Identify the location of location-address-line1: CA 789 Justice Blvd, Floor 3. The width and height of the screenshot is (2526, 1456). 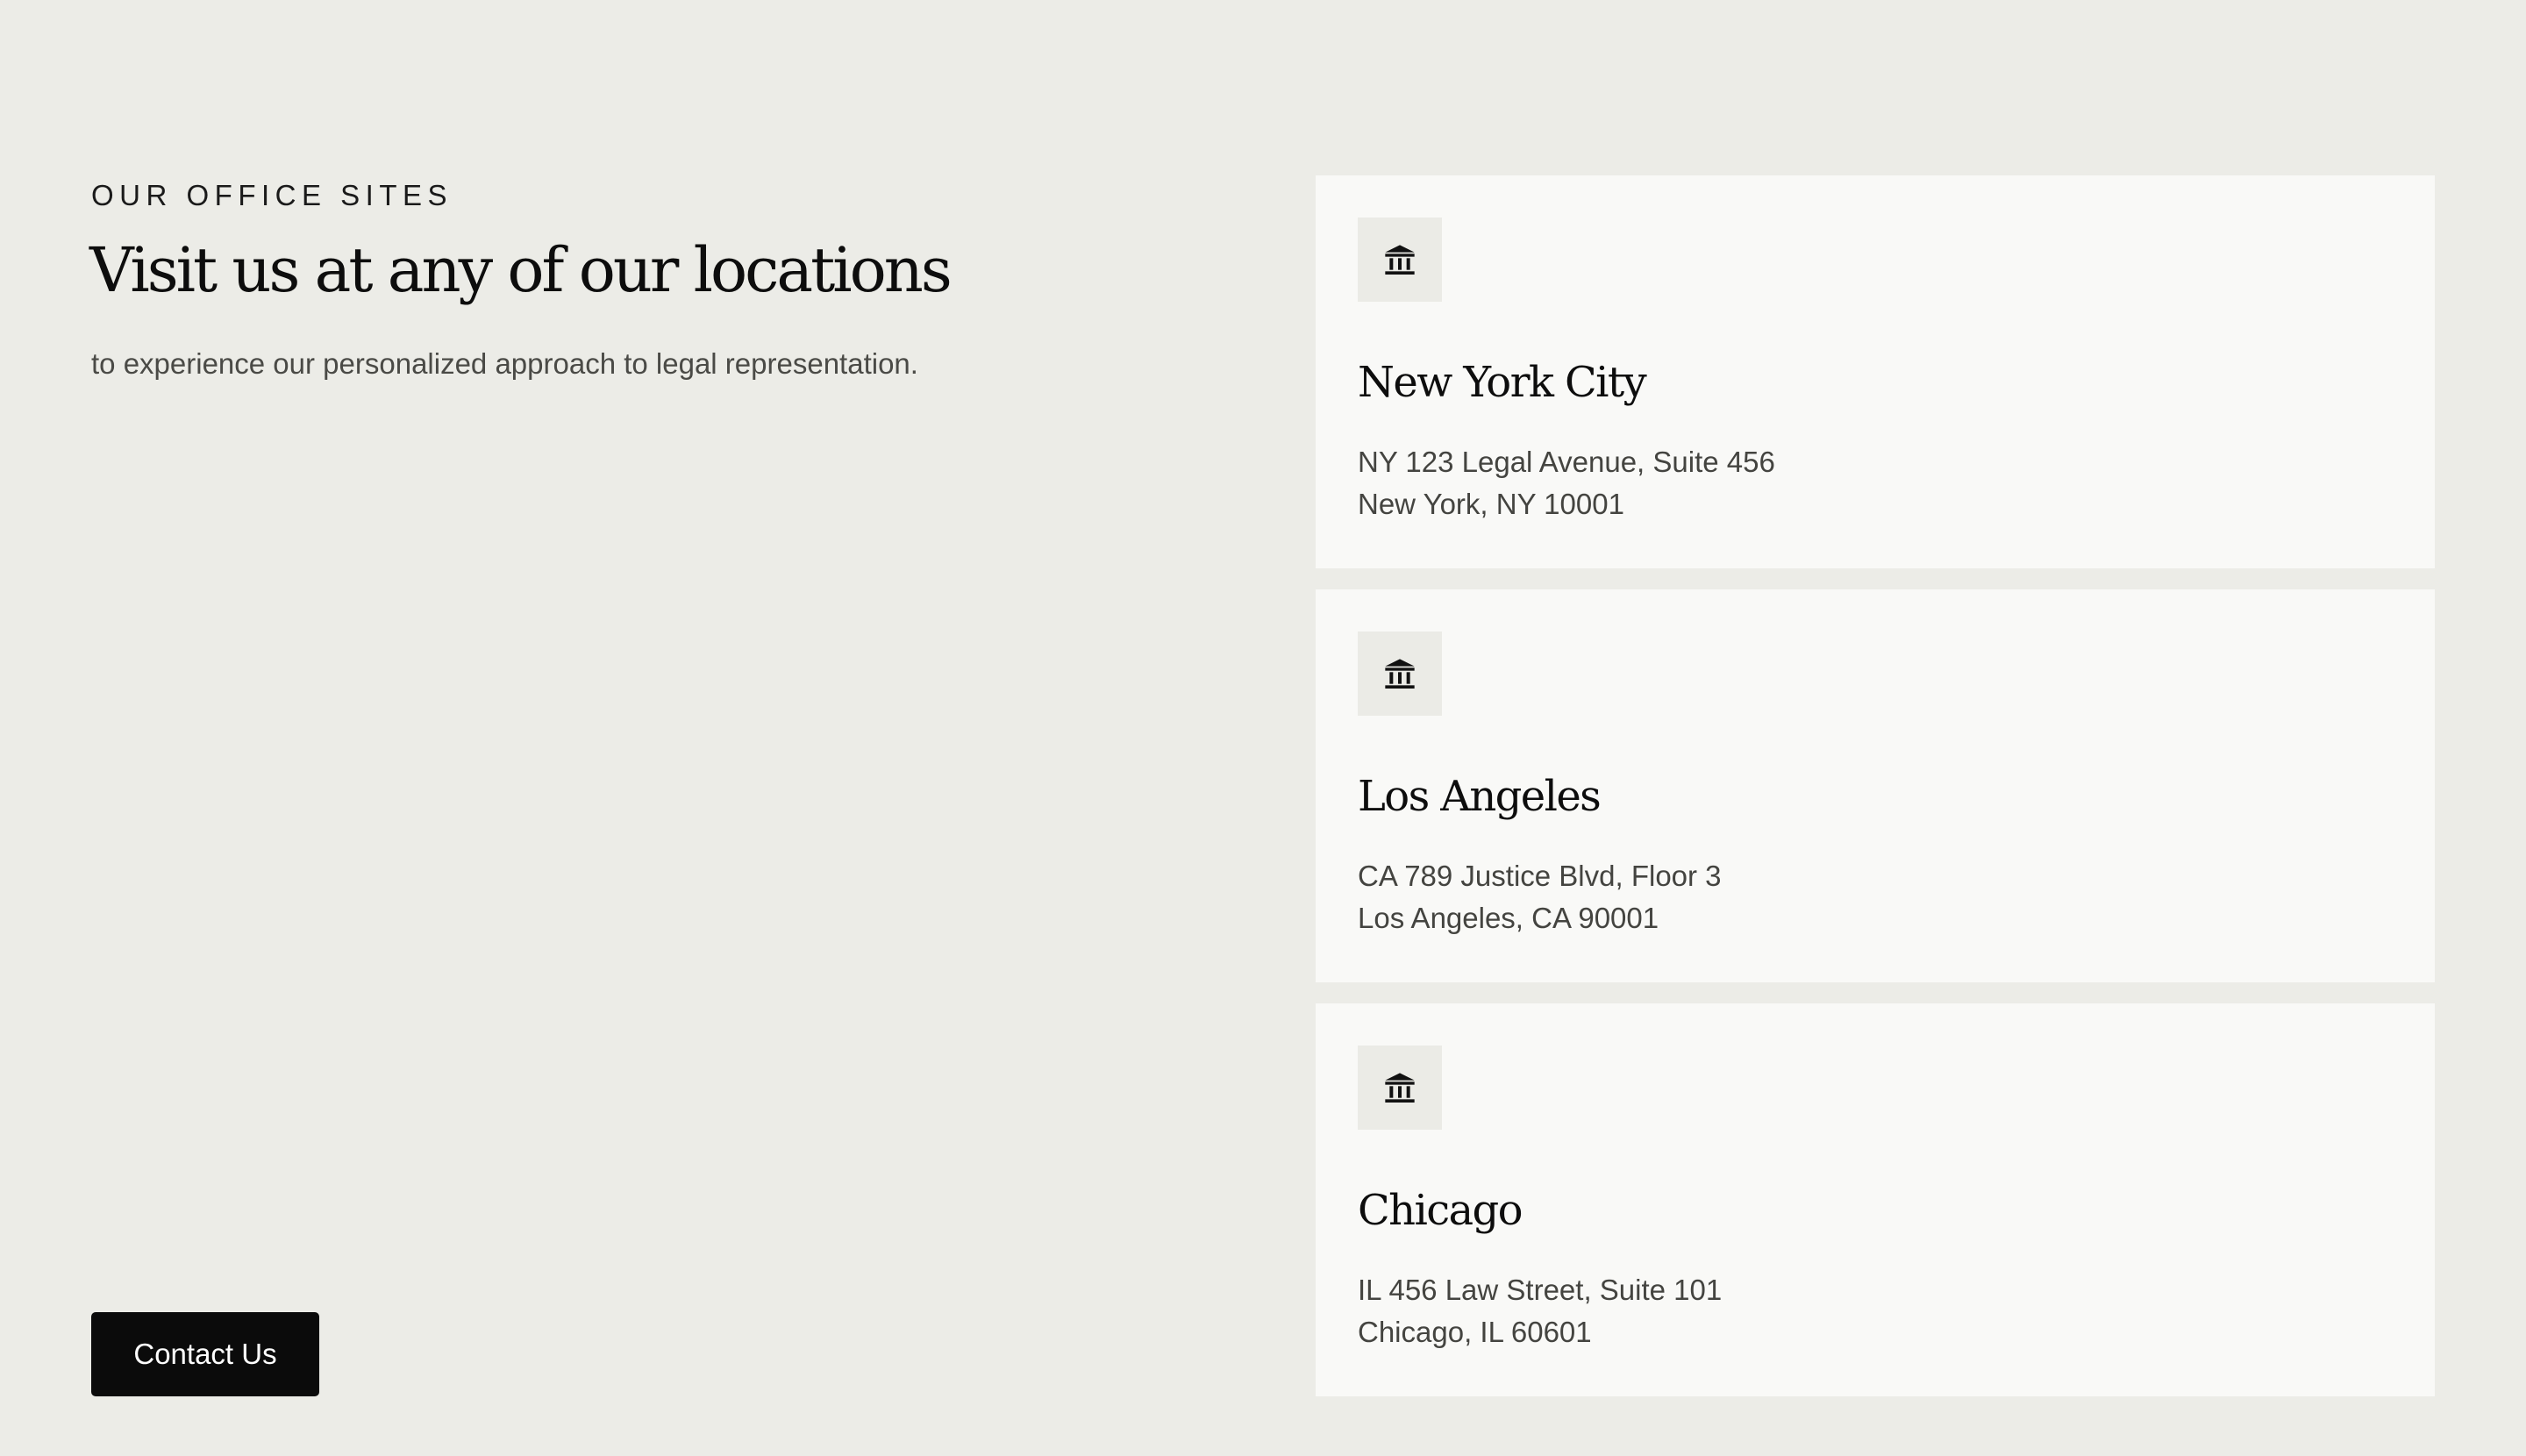
(1540, 876).